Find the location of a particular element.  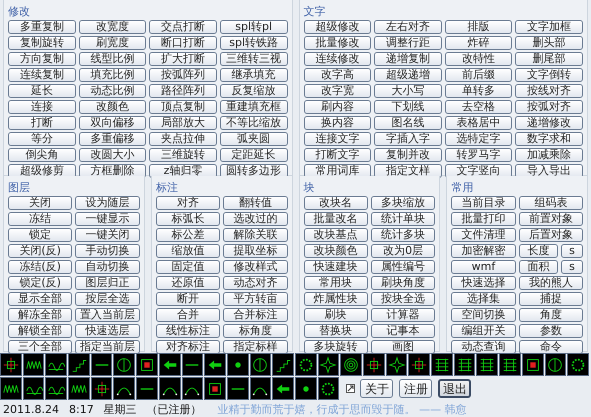

command-button: 置入当前层 is located at coordinates (107, 315).